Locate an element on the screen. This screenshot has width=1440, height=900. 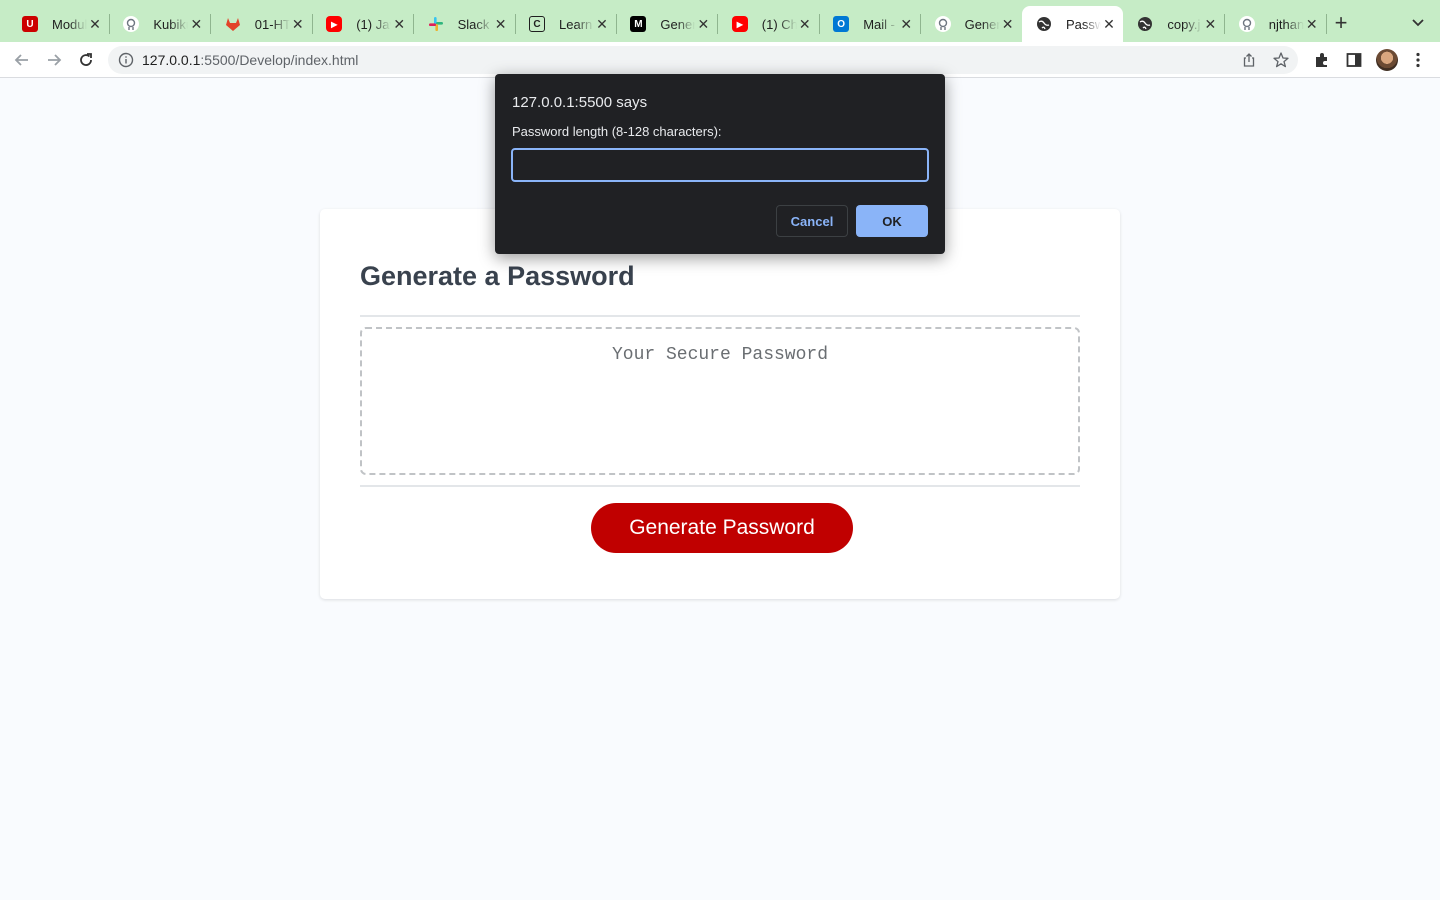
browser-tab: Slack | ✕ is located at coordinates (464, 24).